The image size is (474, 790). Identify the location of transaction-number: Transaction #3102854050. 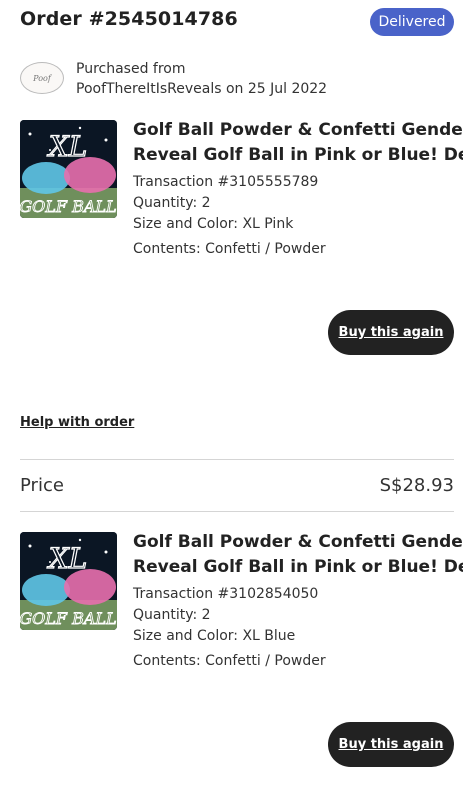
(226, 594).